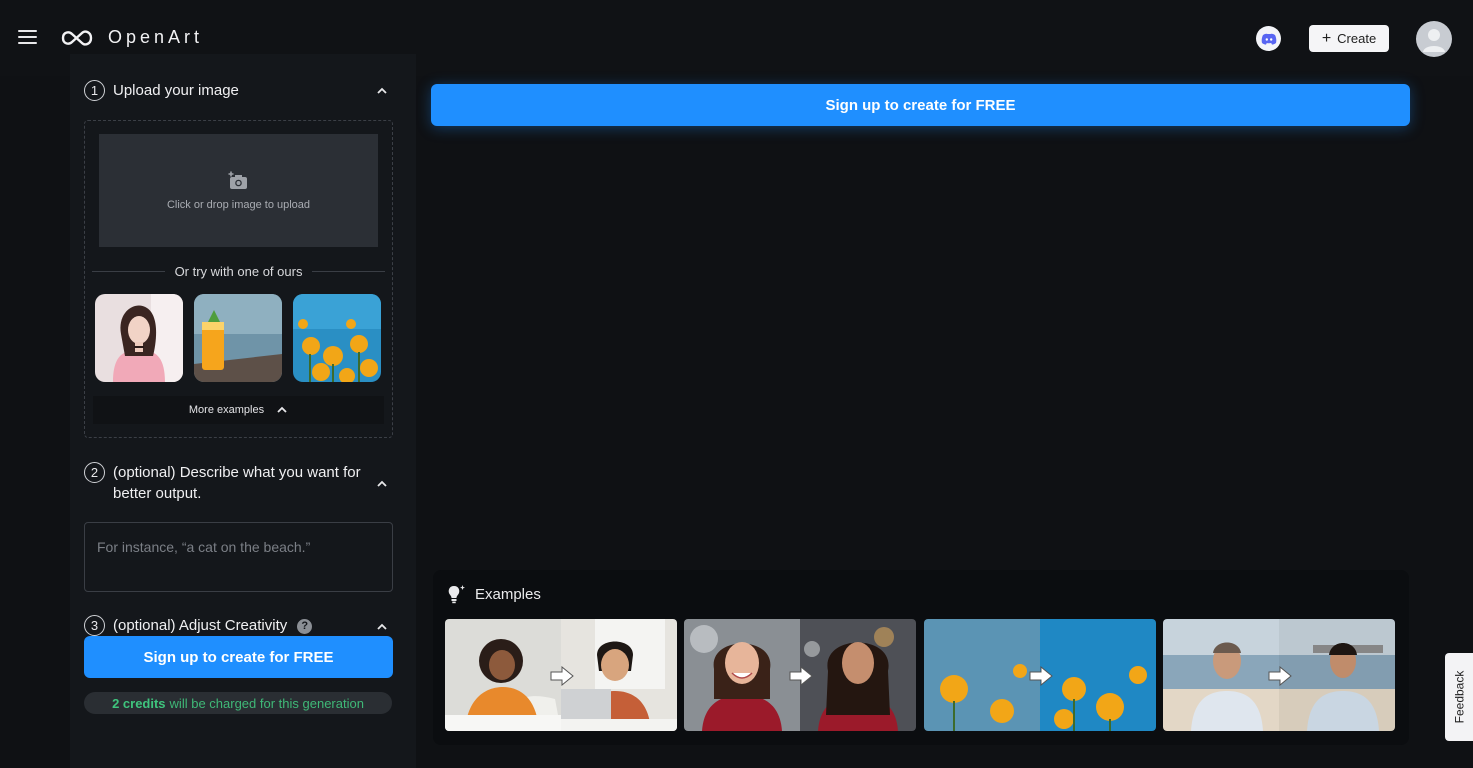  Describe the element at coordinates (1326, 38) in the screenshot. I see `plus-icon: +` at that location.